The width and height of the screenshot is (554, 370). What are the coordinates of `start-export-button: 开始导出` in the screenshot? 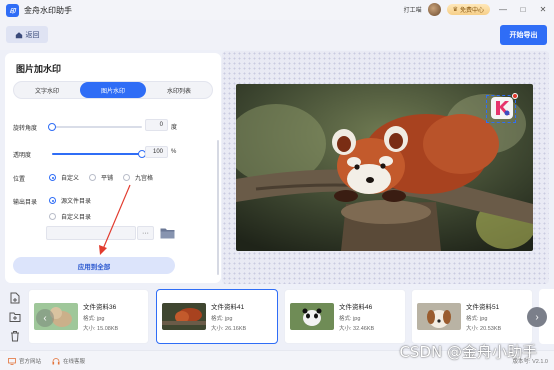 It's located at (523, 35).